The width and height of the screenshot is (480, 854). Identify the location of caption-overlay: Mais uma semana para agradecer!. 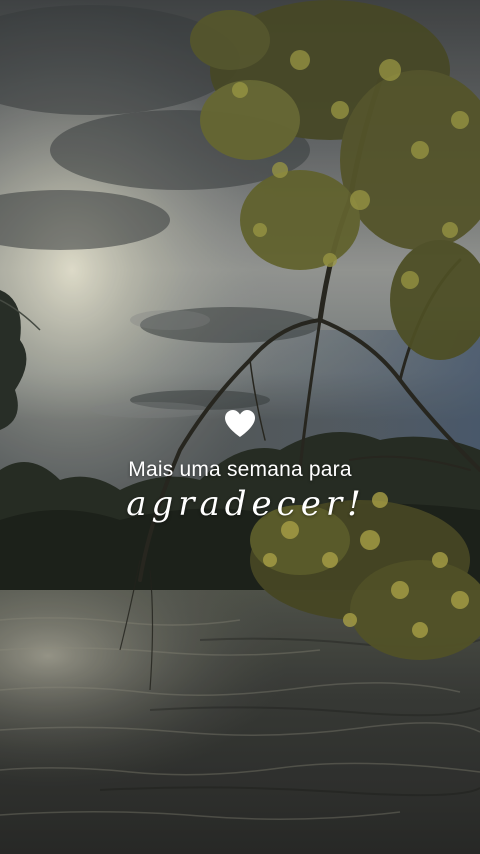
(240, 466).